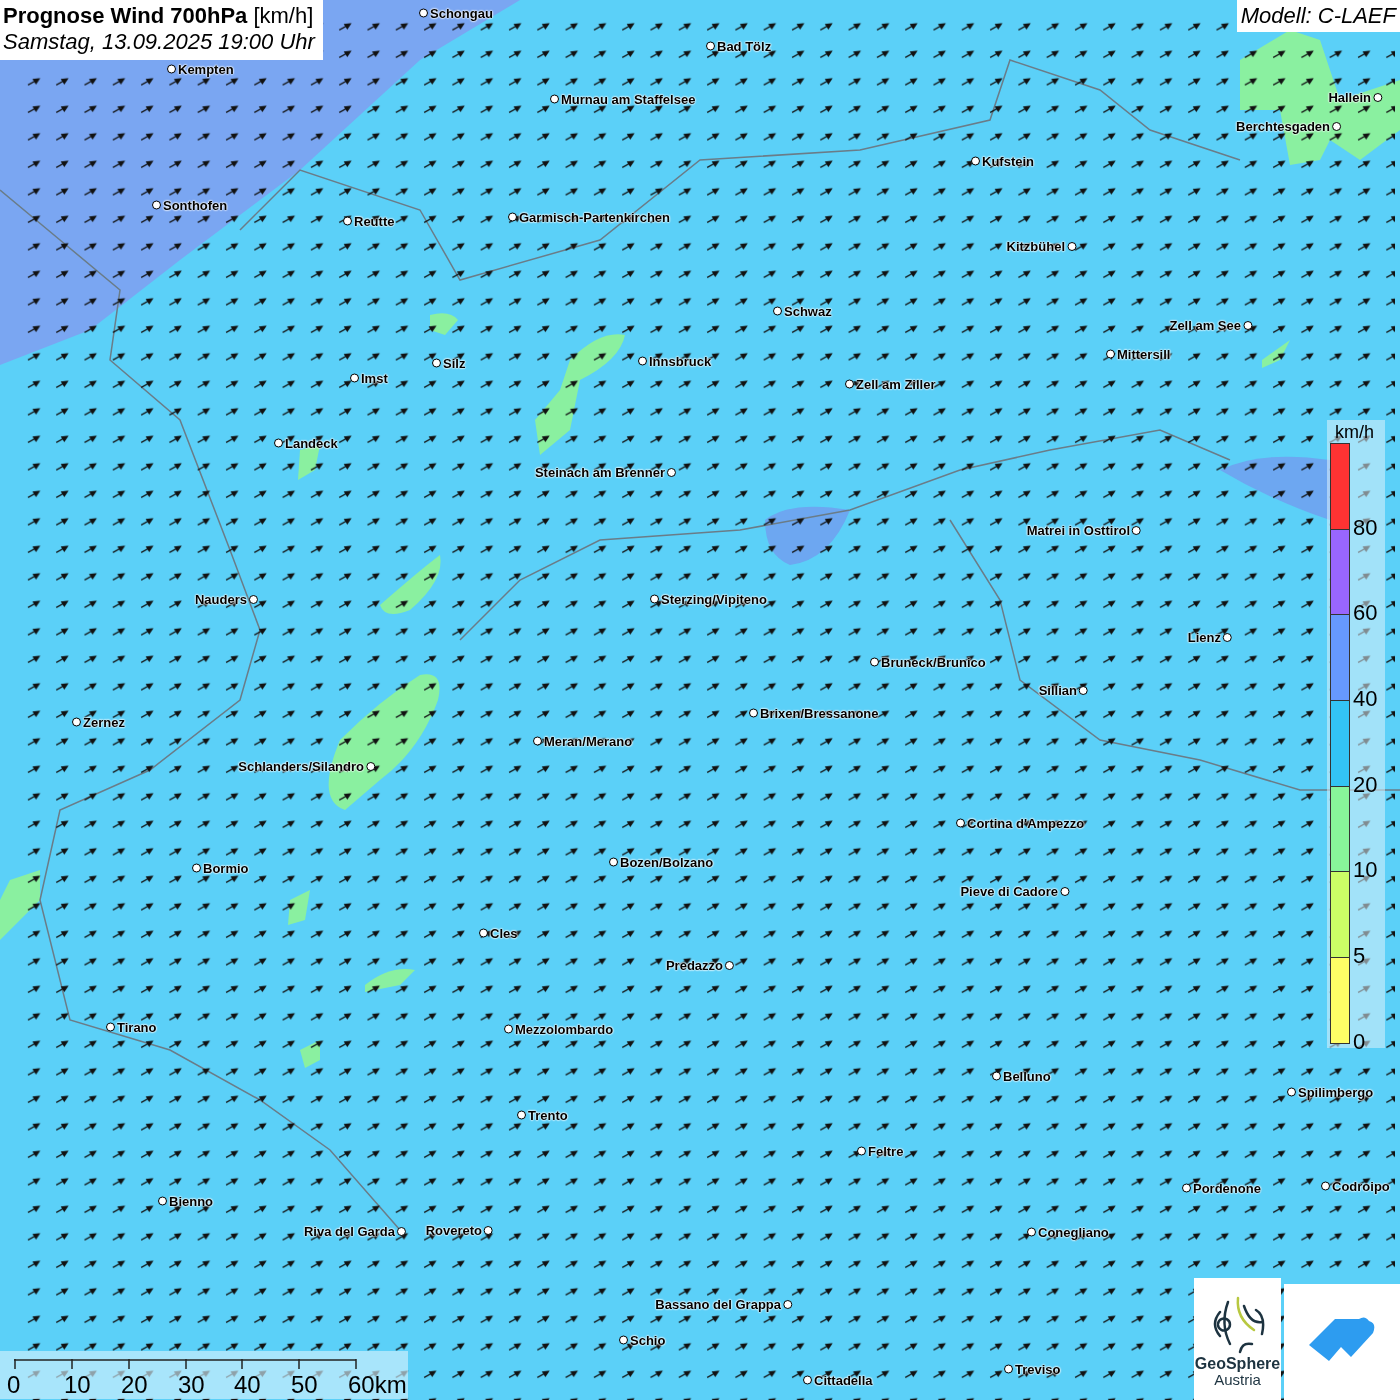  What do you see at coordinates (1359, 1041) in the screenshot?
I see `legend-tick-label: 0` at bounding box center [1359, 1041].